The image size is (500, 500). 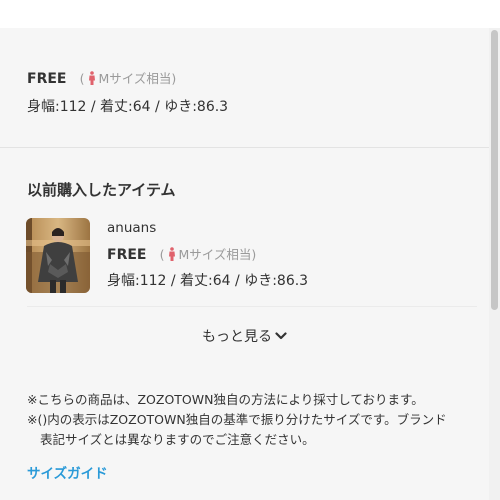 I want to click on section-divider, so click(x=244, y=147).